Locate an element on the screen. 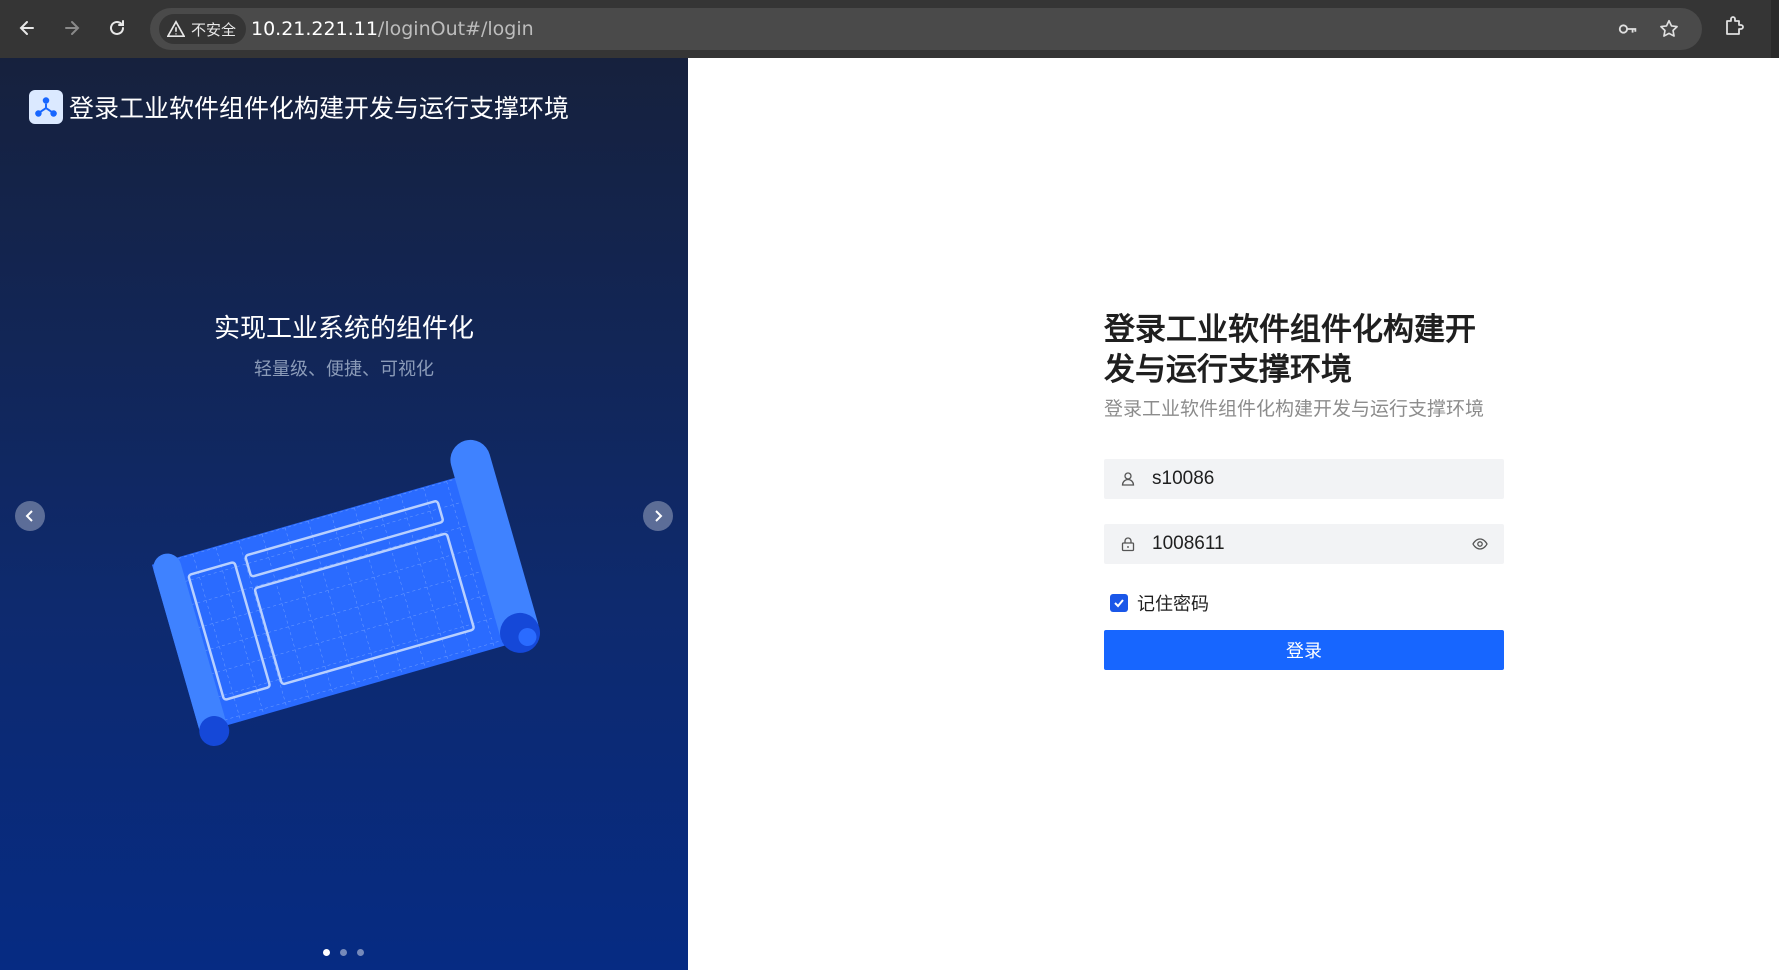  check-icon is located at coordinates (1119, 603).